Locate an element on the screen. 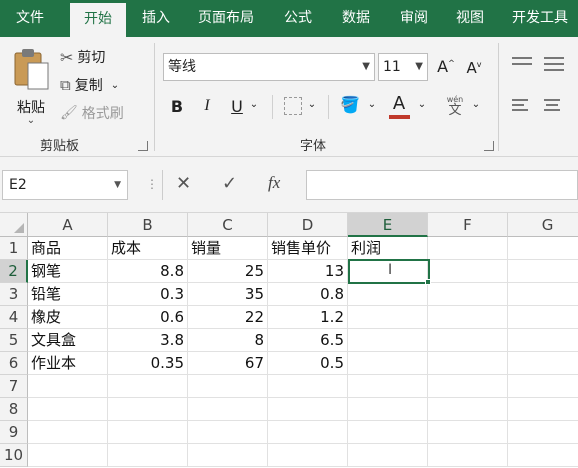 This screenshot has height=468, width=578. cell-c10 is located at coordinates (228, 455).